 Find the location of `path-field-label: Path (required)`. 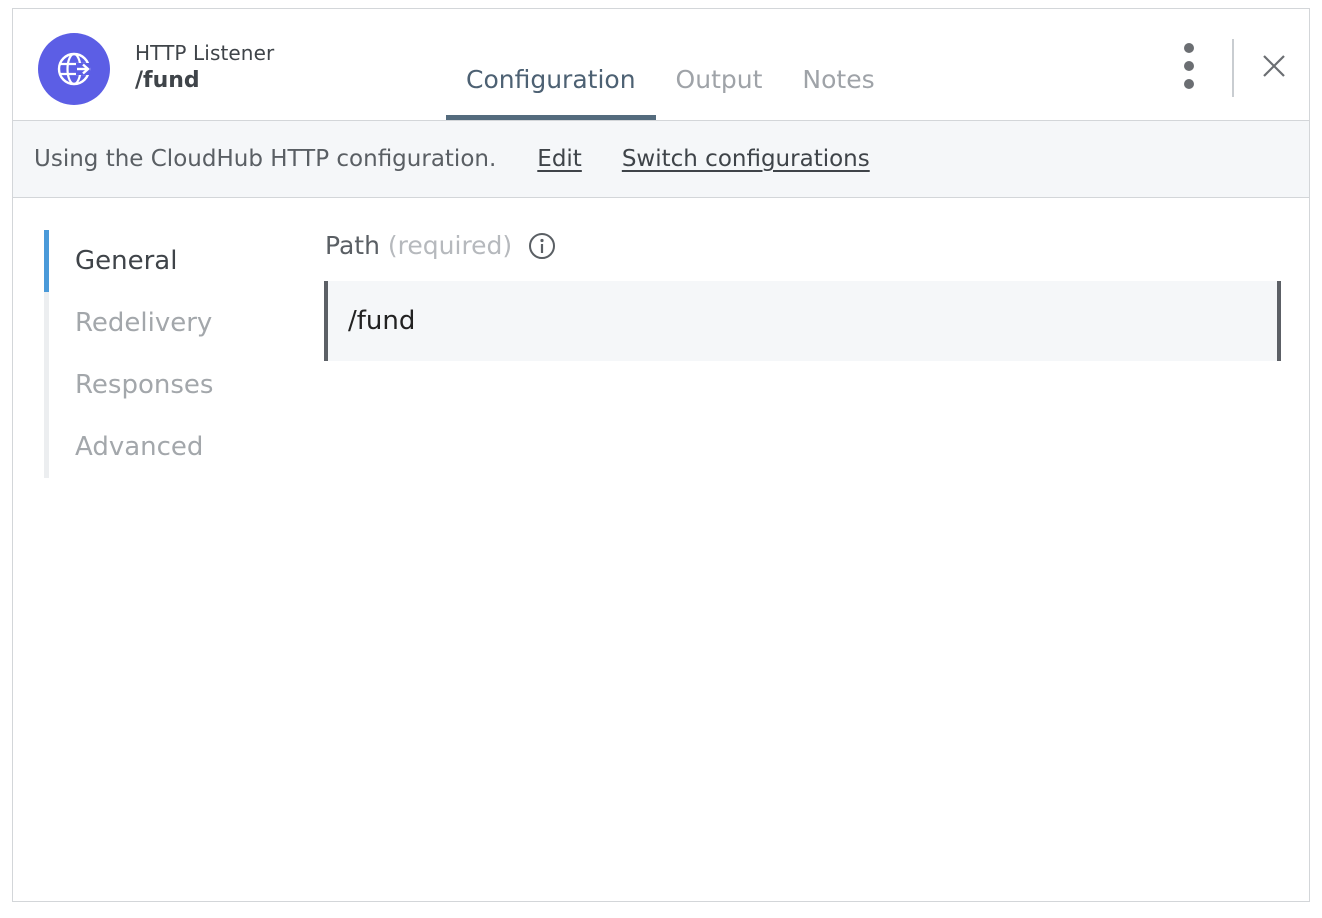

path-field-label: Path (required) is located at coordinates (440, 245).